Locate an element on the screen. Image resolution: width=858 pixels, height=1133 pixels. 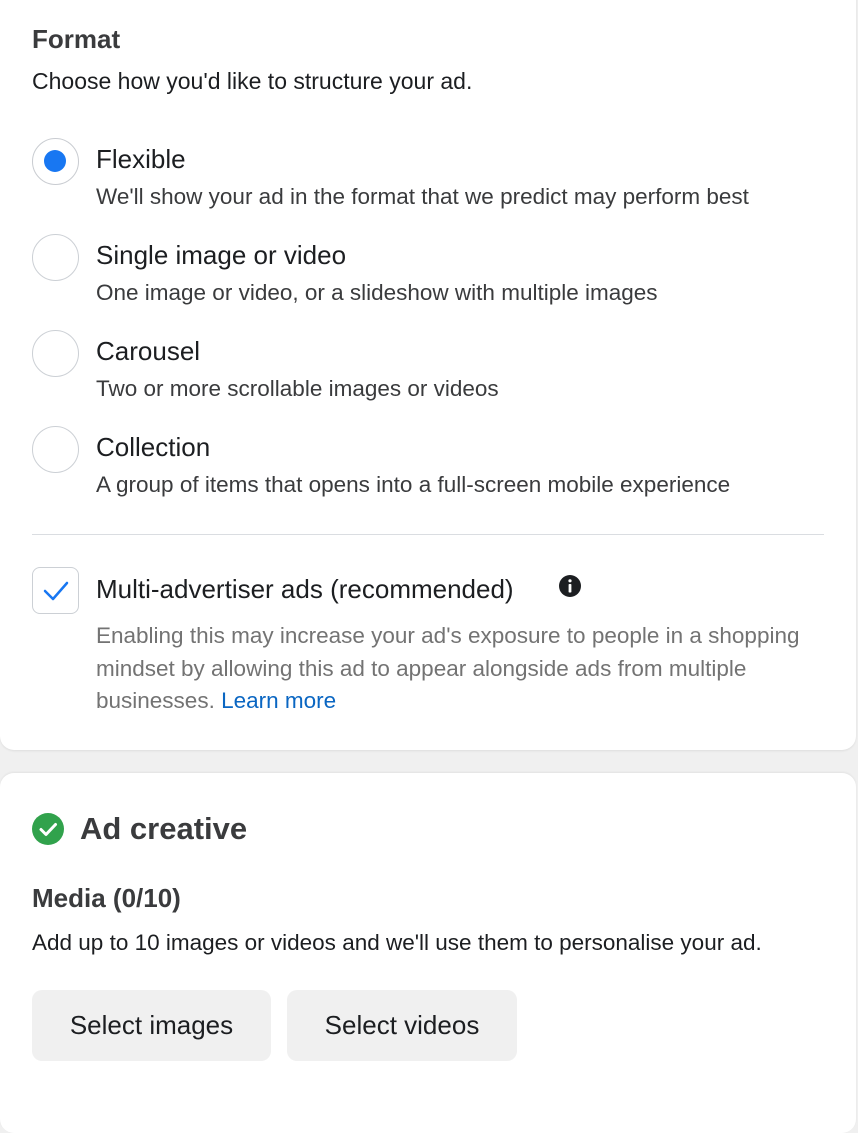
ad-creative-title: Ad creative is located at coordinates (164, 828).